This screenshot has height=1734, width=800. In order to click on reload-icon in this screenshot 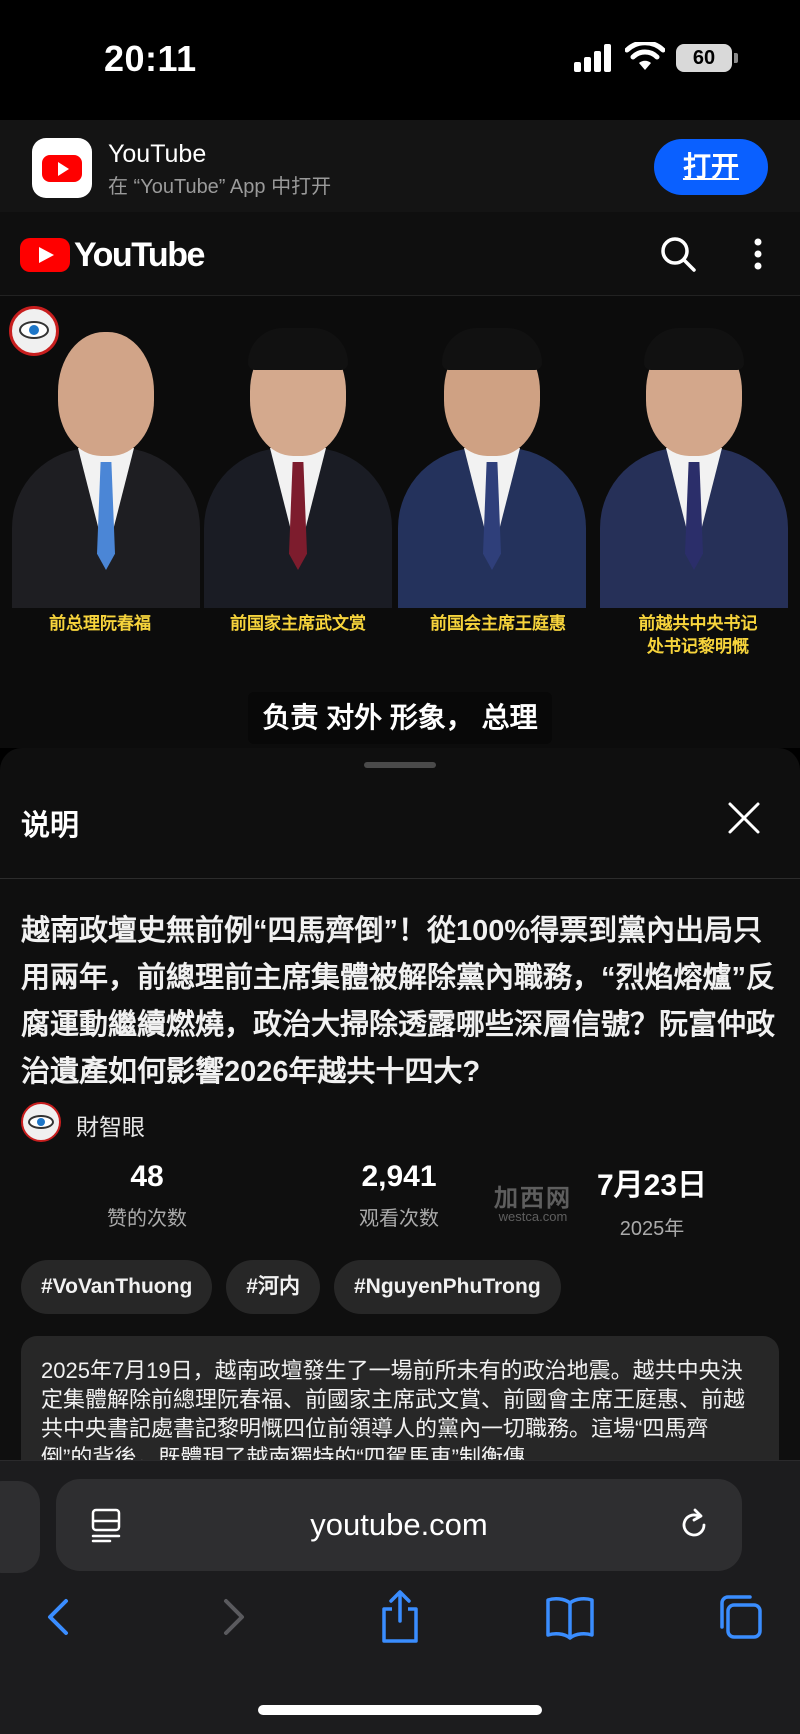, I will do `click(694, 1525)`.